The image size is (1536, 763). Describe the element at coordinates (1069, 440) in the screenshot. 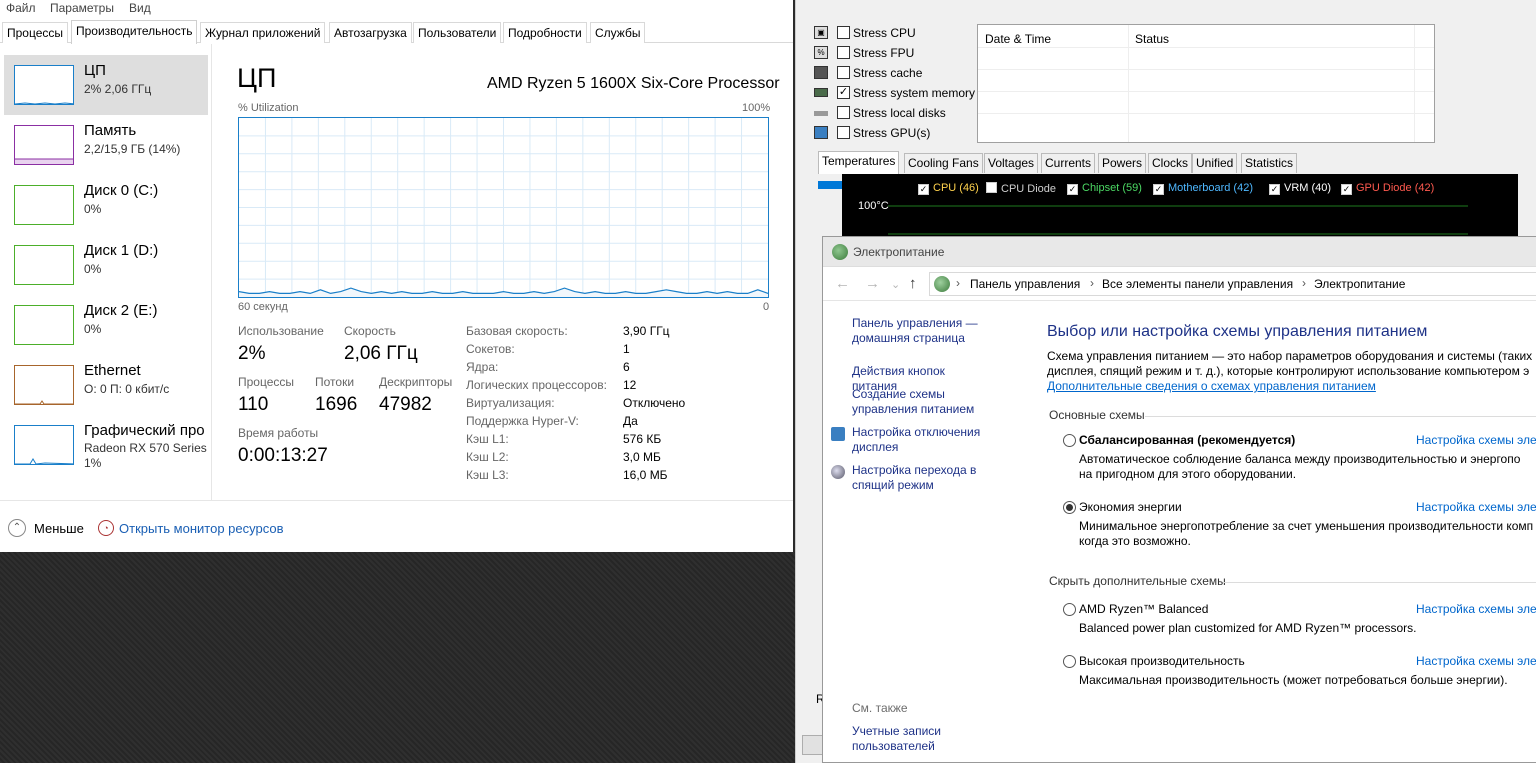

I see `plan-radio-balanced` at that location.